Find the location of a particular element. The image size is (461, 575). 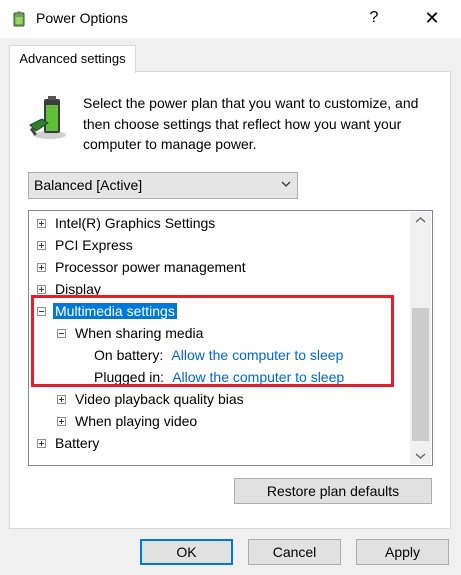

battery-plug-icon is located at coordinates (47, 117).